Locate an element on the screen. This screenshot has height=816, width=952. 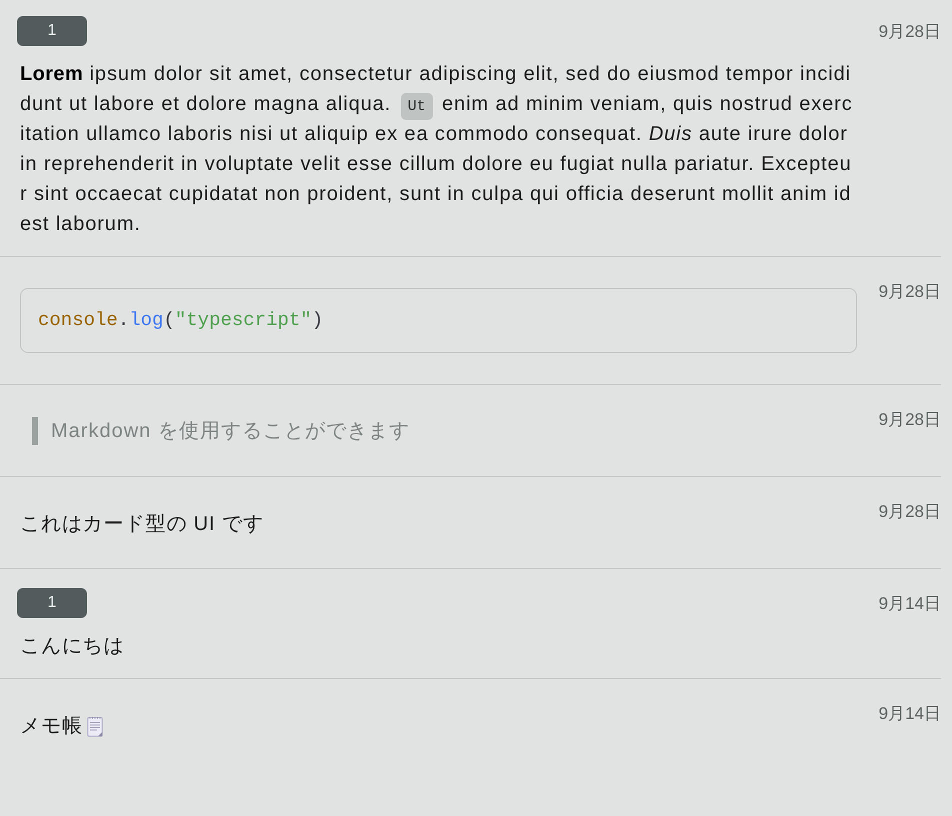
memo-text: これはカード型の UI です is located at coordinates (142, 524).